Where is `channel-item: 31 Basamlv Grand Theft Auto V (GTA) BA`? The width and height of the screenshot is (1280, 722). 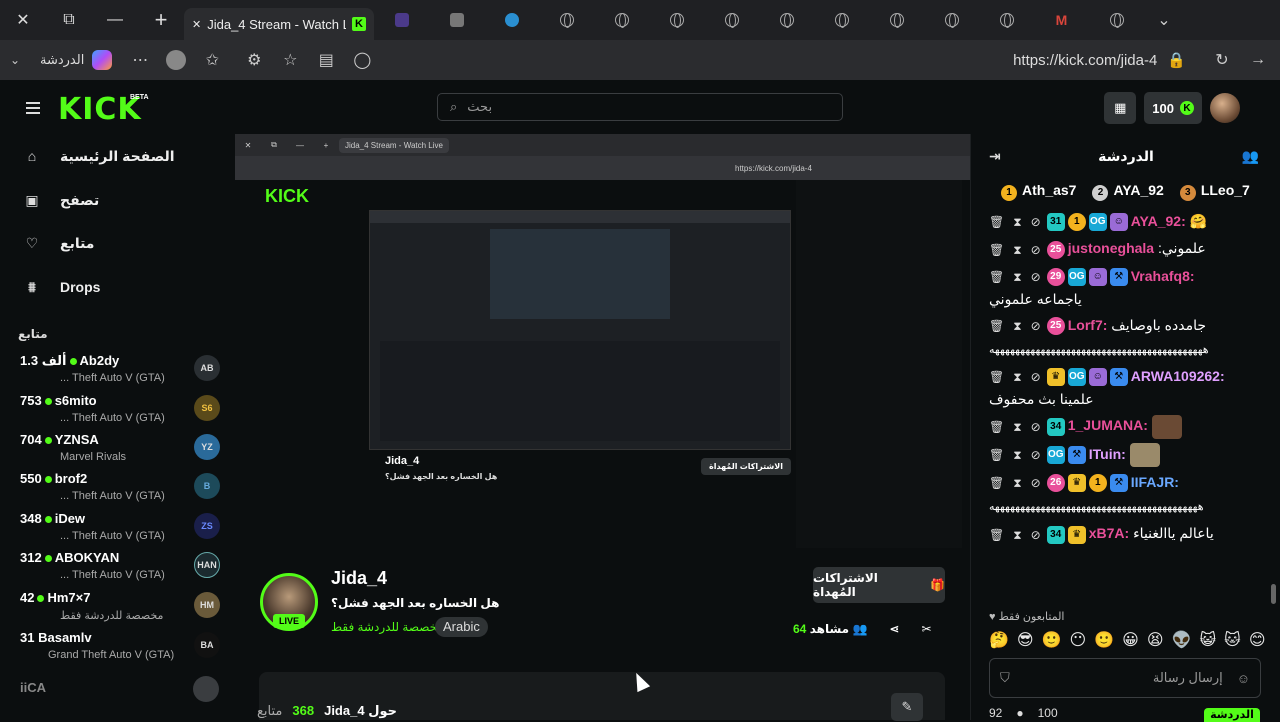 channel-item: 31 Basamlv Grand Theft Auto V (GTA) BA is located at coordinates (120, 648).